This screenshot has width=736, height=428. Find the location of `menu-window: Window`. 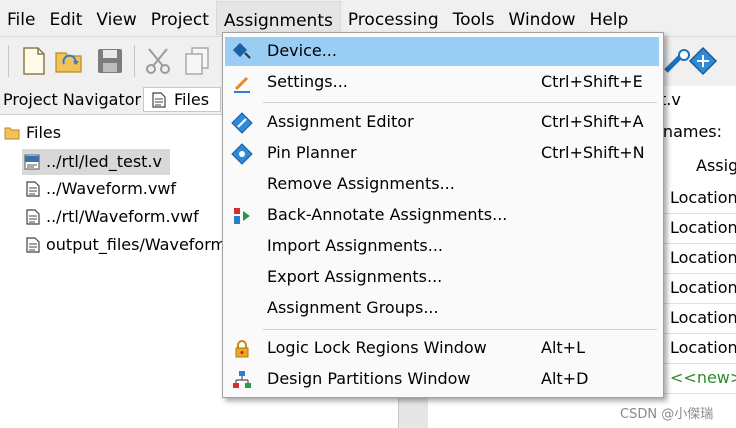

menu-window: Window is located at coordinates (542, 18).